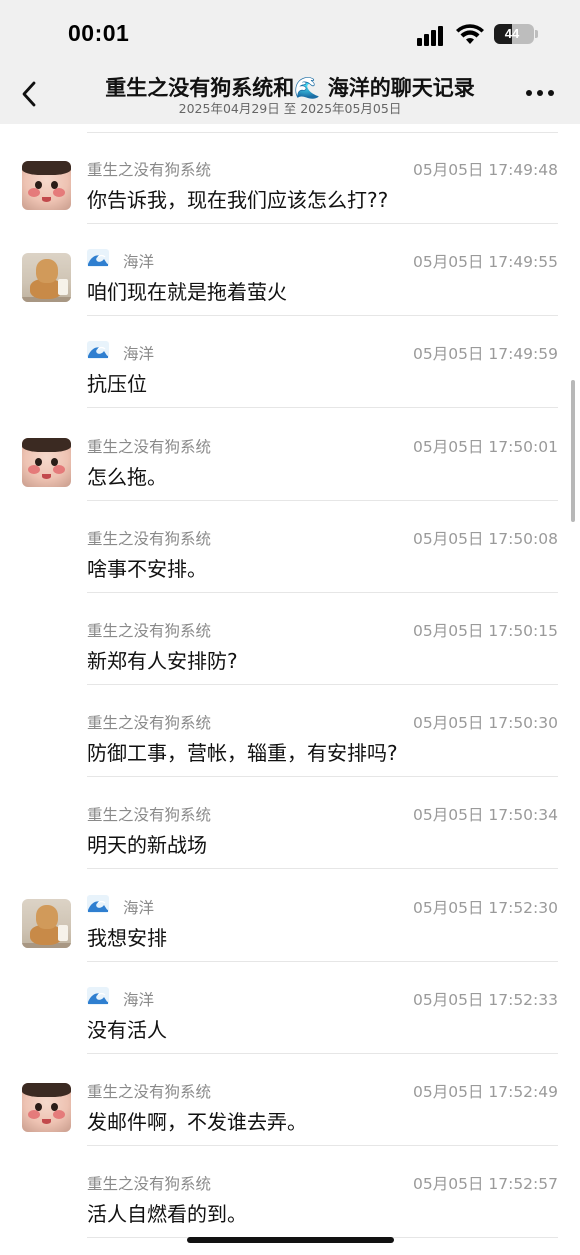 This screenshot has width=580, height=1255. I want to click on message-timestamp: 05月05日 17:50:01, so click(485, 446).